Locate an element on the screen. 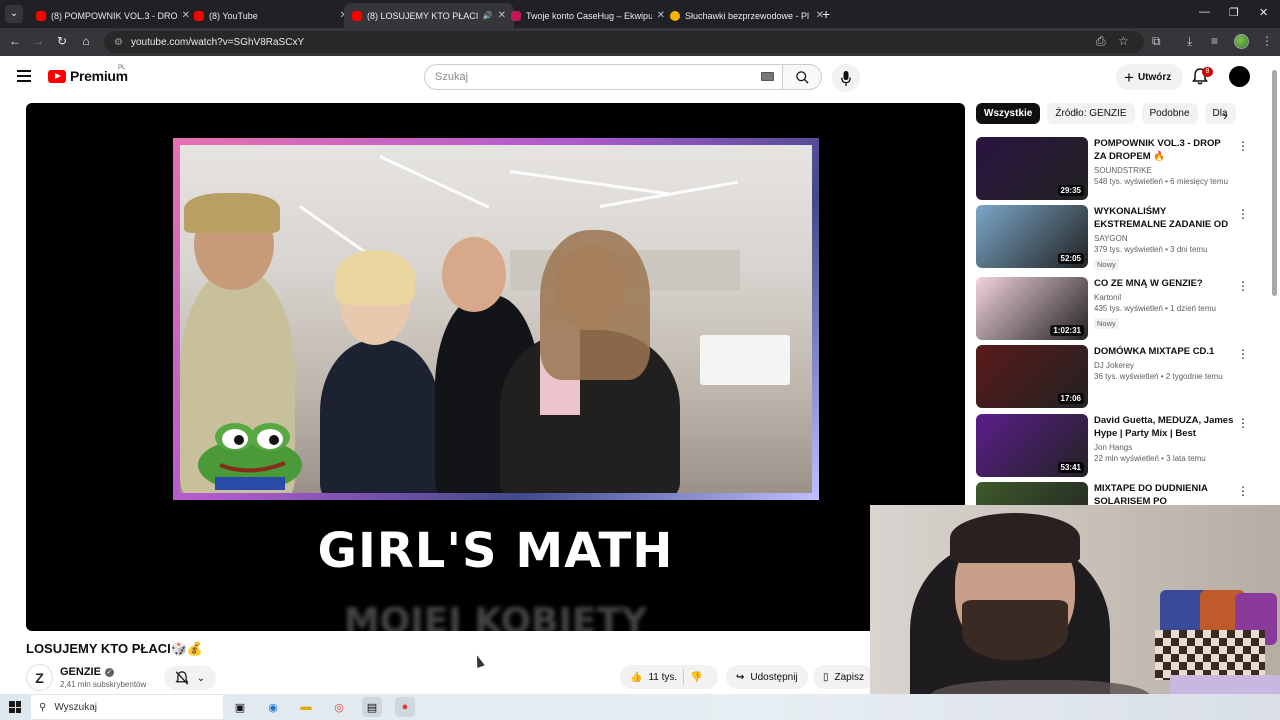 The height and width of the screenshot is (720, 1280). task-view-icon: ▣ is located at coordinates (240, 707).